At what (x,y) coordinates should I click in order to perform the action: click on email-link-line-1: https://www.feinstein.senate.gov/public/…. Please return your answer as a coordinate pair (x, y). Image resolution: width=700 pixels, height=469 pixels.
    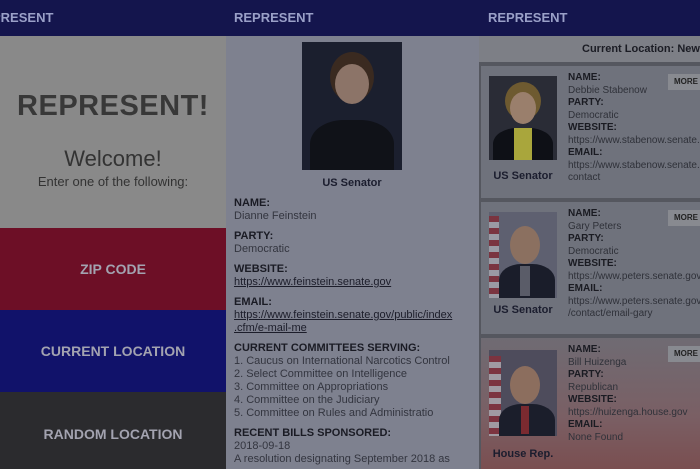
    Looking at the image, I should click on (354, 315).